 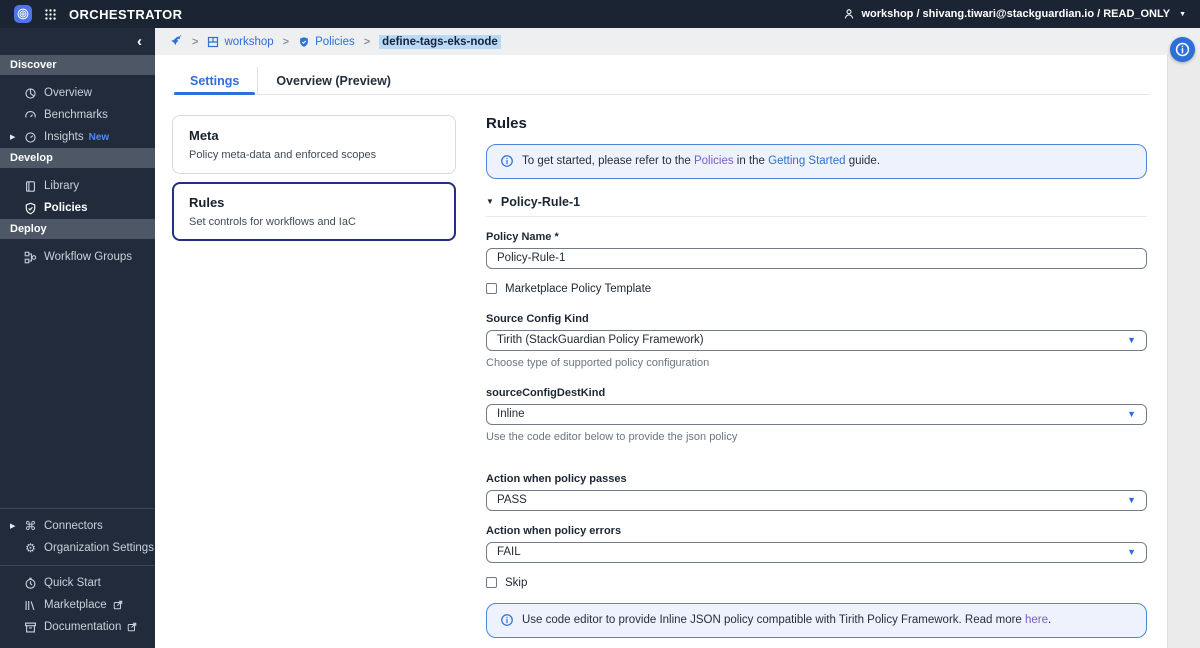 I want to click on source-config-dest-kind-label: sourceConfigDestKind, so click(x=546, y=392).